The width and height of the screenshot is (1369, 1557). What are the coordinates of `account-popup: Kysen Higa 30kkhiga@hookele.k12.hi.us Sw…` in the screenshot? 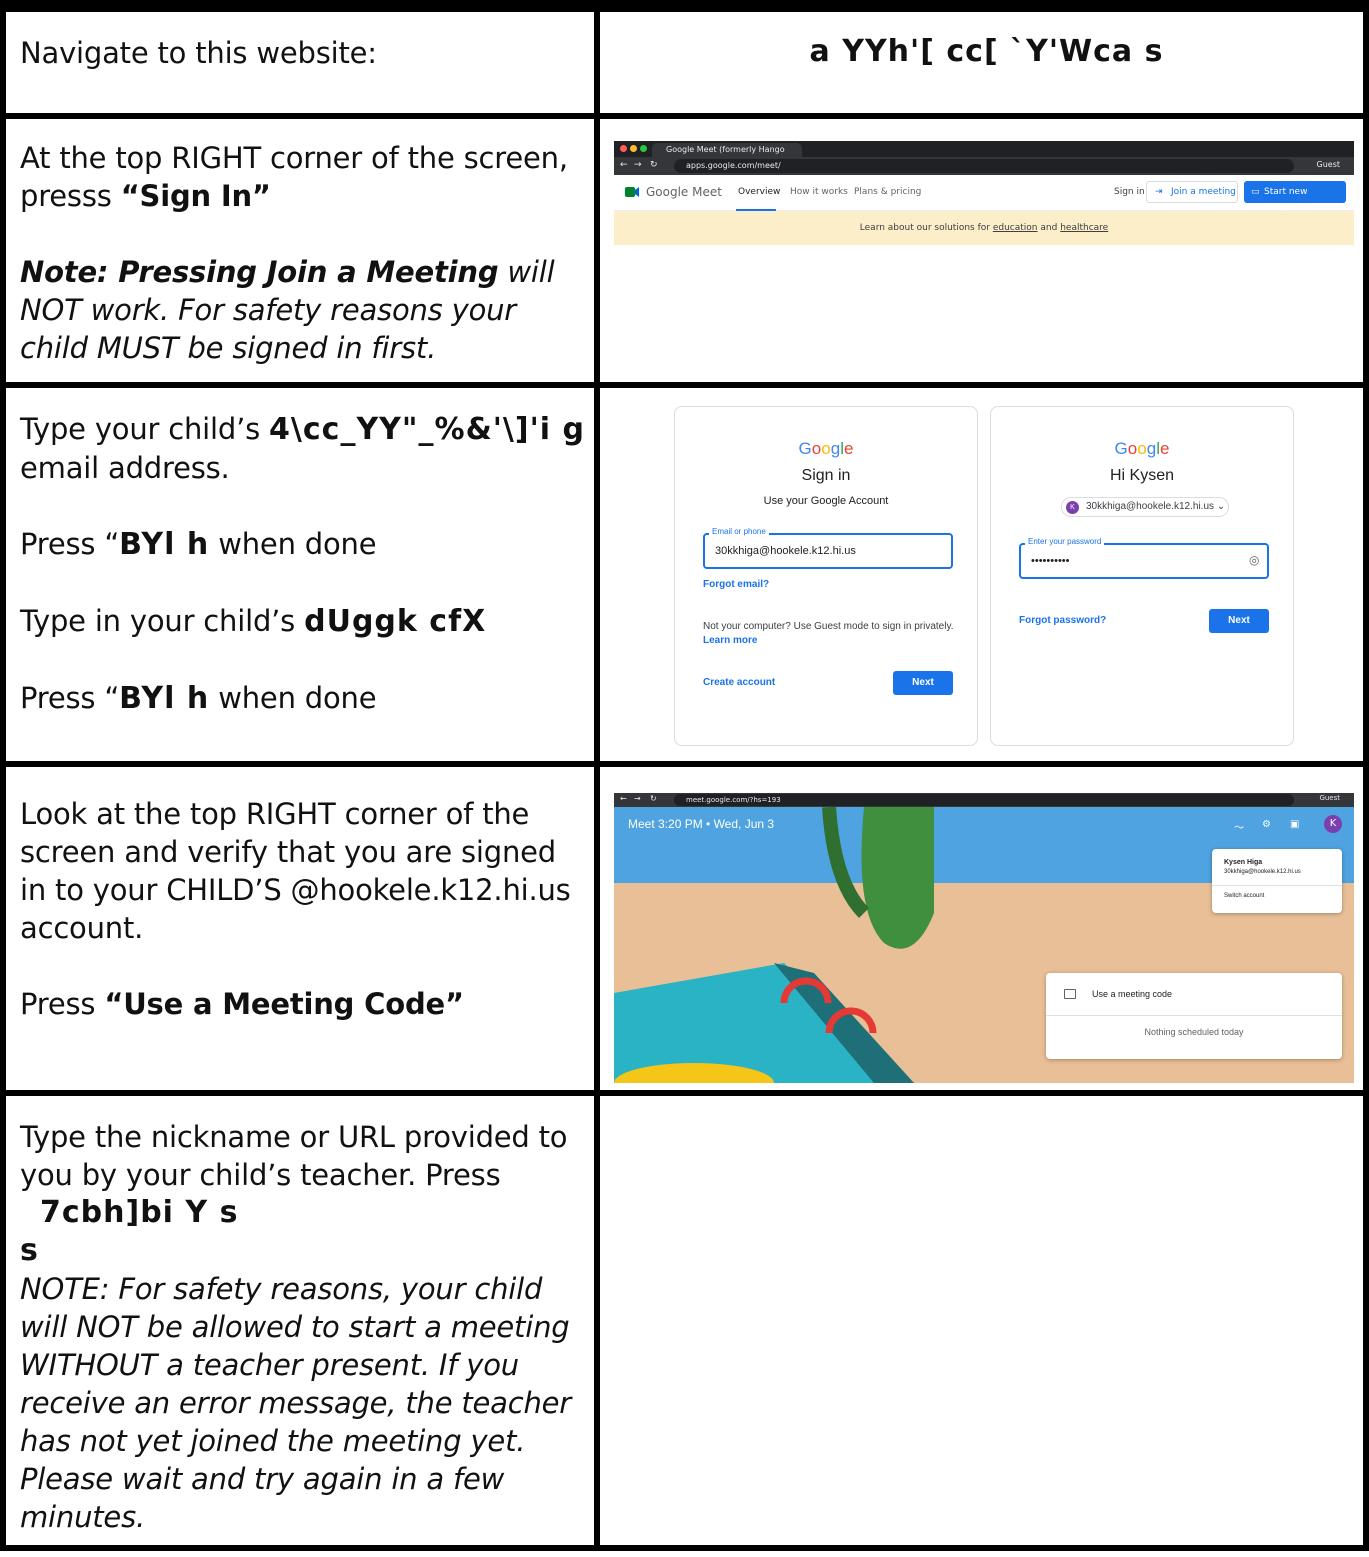 It's located at (1277, 881).